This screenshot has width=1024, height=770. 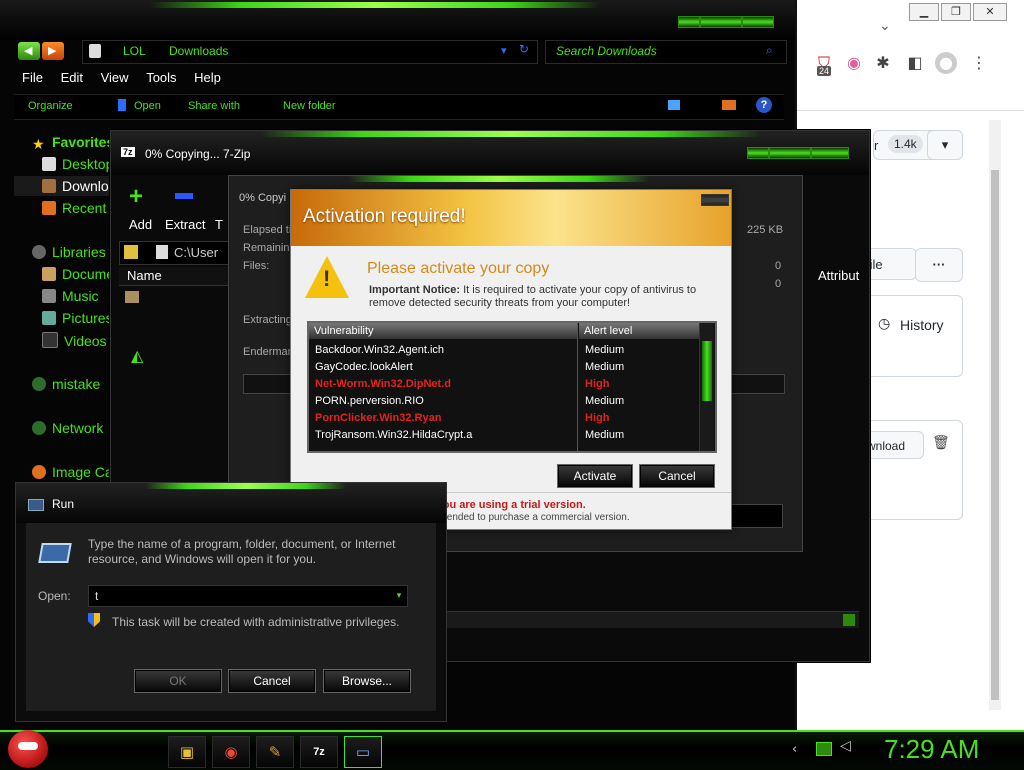 I want to click on table-row: GayCodec.lookAlert Medium, so click(x=504, y=367).